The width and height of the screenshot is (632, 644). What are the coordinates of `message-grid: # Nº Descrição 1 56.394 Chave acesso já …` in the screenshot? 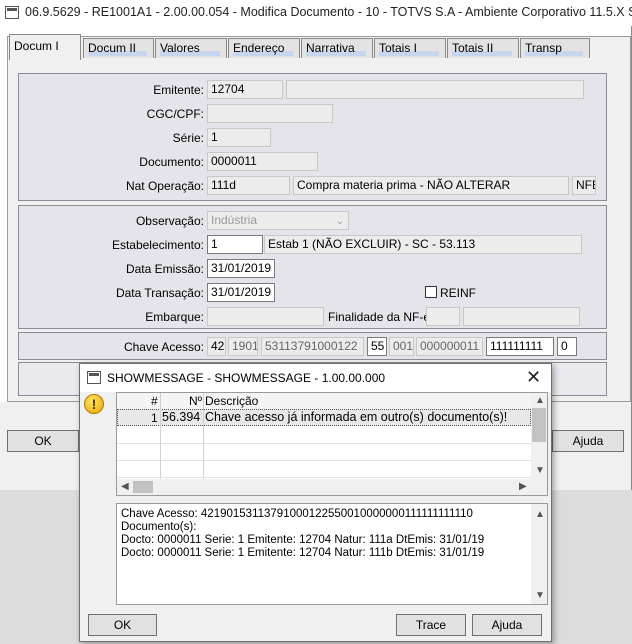 It's located at (332, 444).